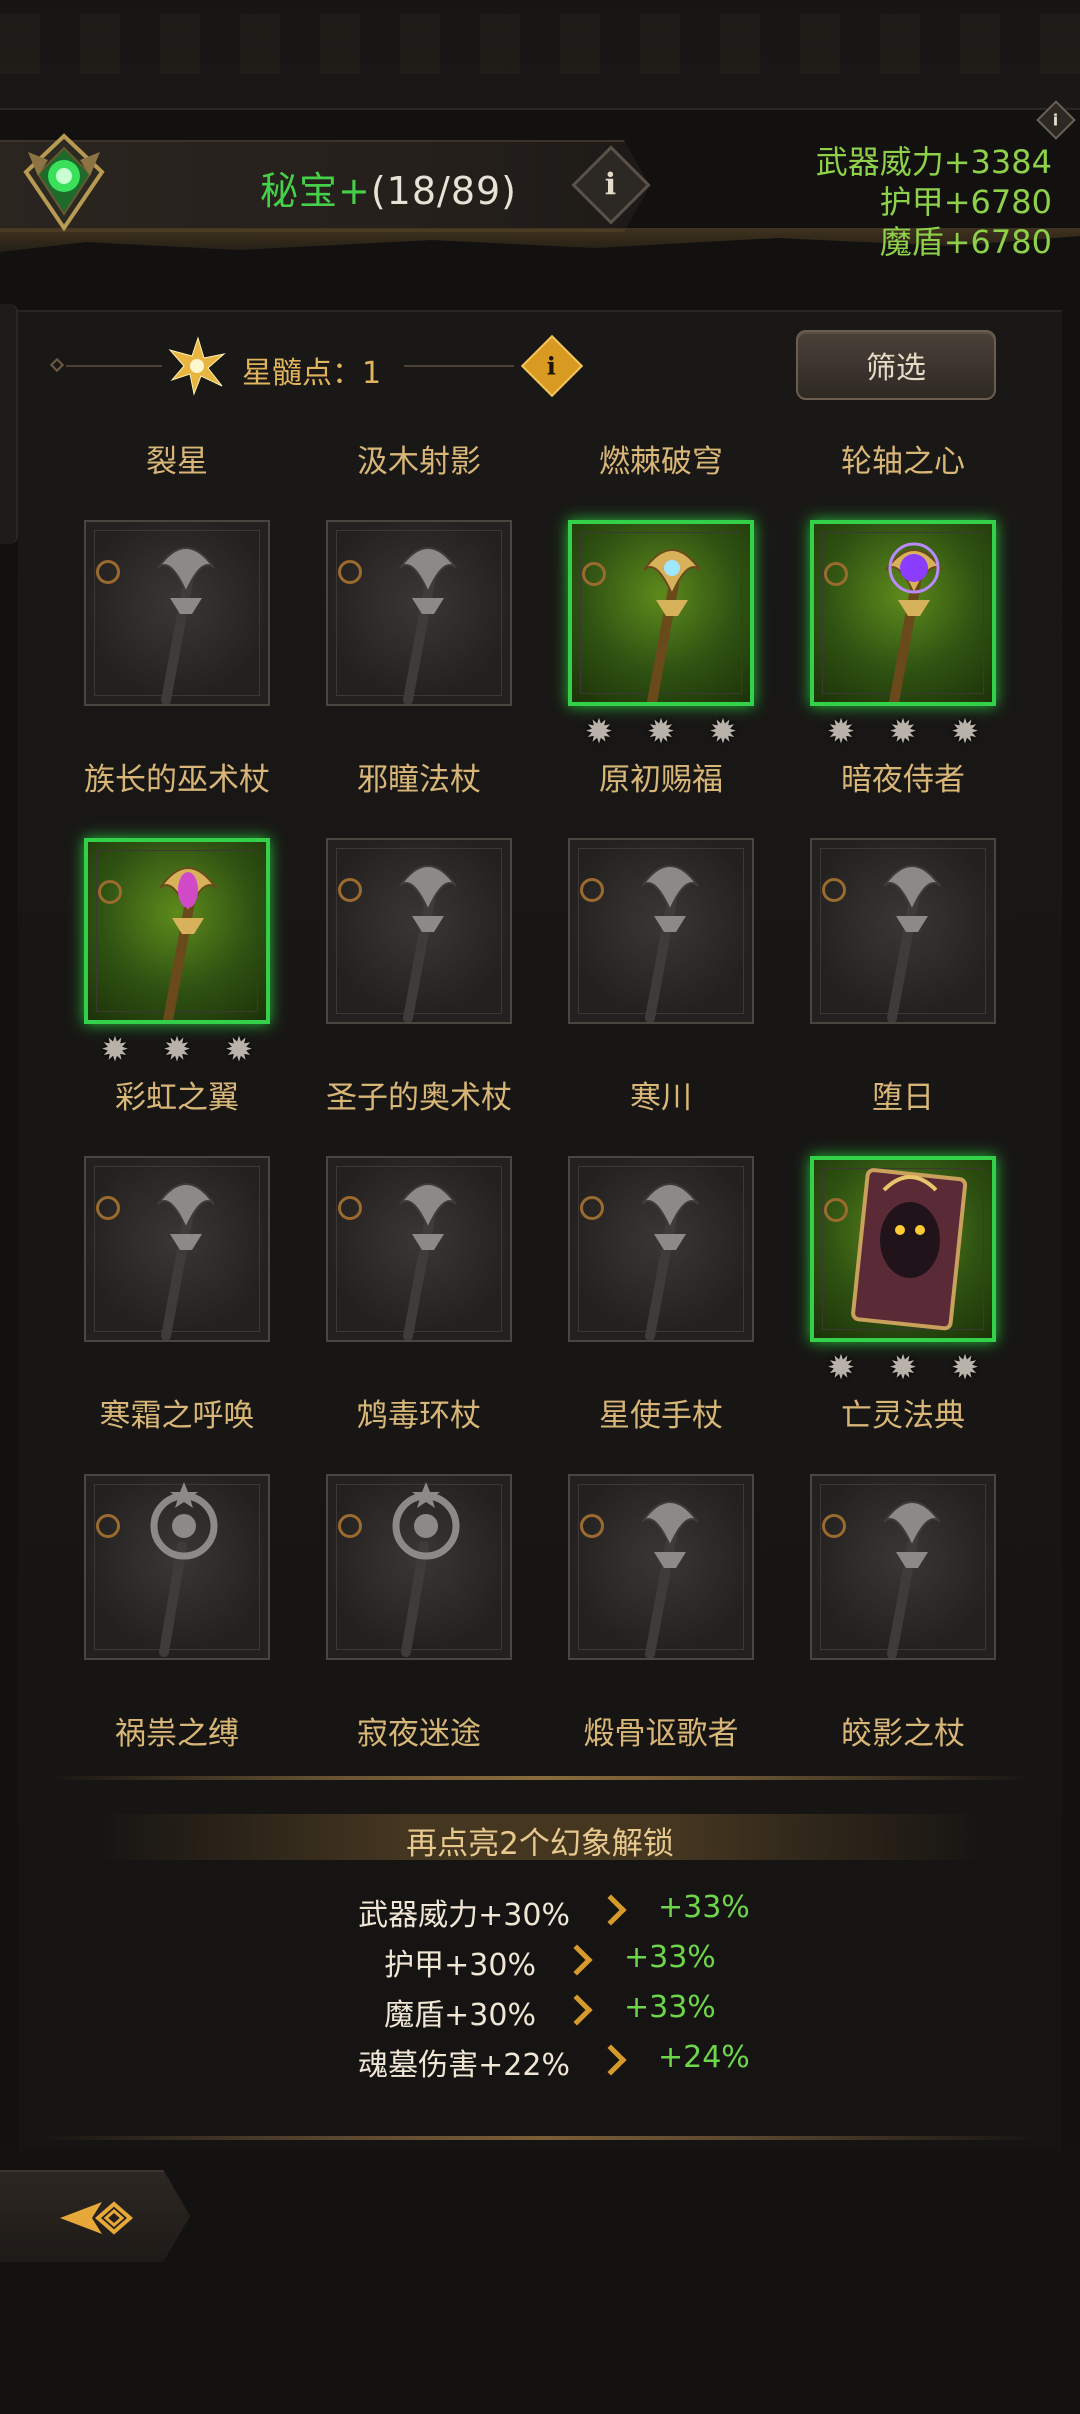  Describe the element at coordinates (177, 1098) in the screenshot. I see `item-name-label: 彩虹之翼` at that location.